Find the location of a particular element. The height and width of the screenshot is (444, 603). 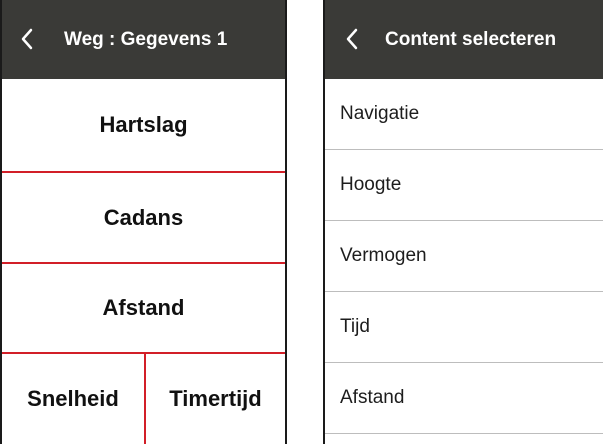

list-item-label: Navigatie is located at coordinates (380, 113).